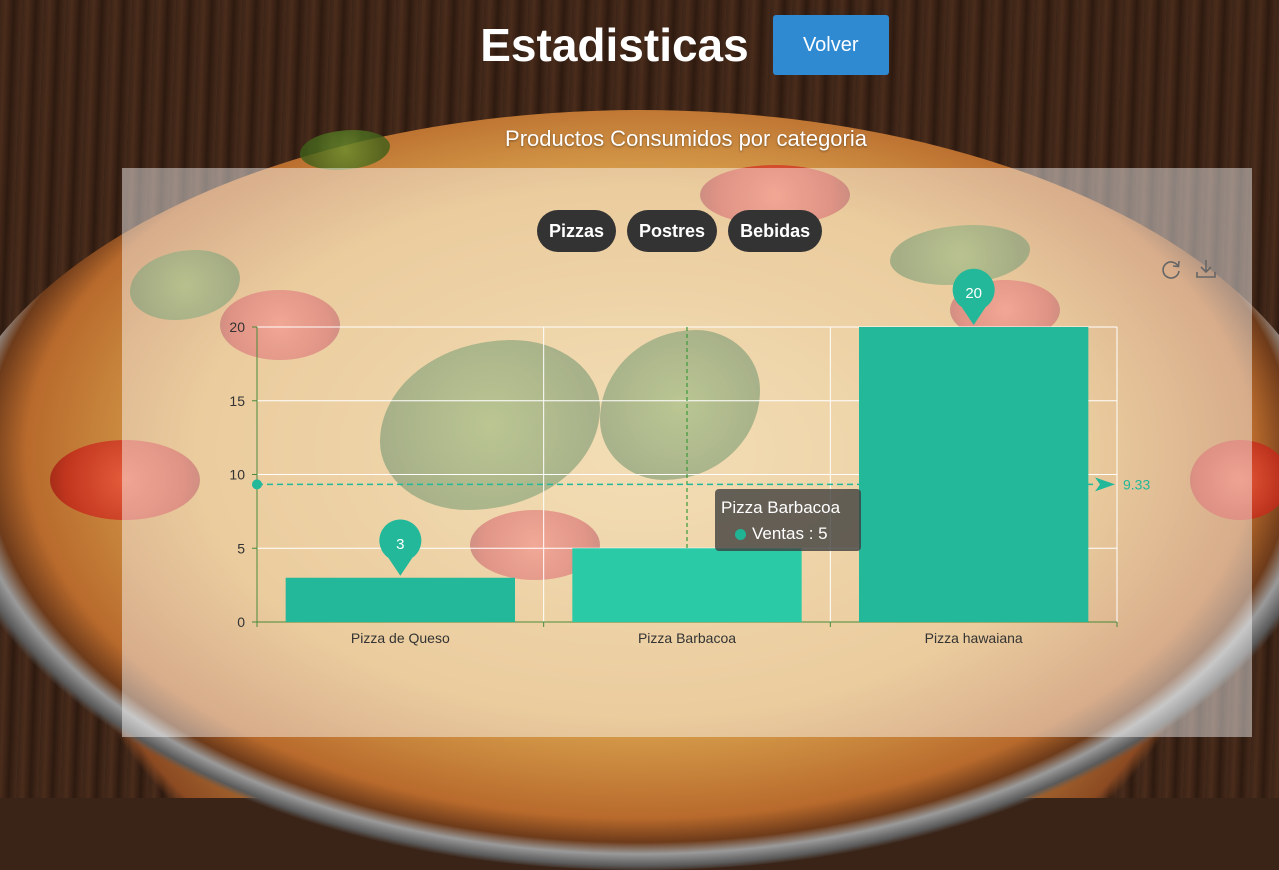  What do you see at coordinates (614, 45) in the screenshot?
I see `page-title: Estadisticas` at bounding box center [614, 45].